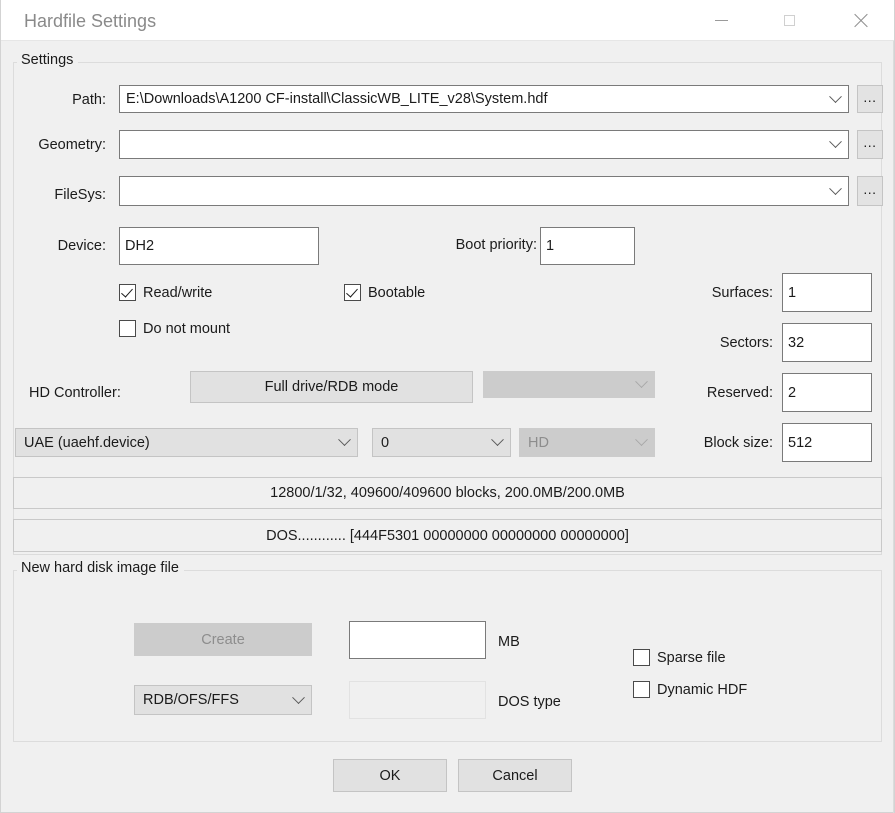  Describe the element at coordinates (352, 292) in the screenshot. I see `bootable-checkbox-box` at that location.